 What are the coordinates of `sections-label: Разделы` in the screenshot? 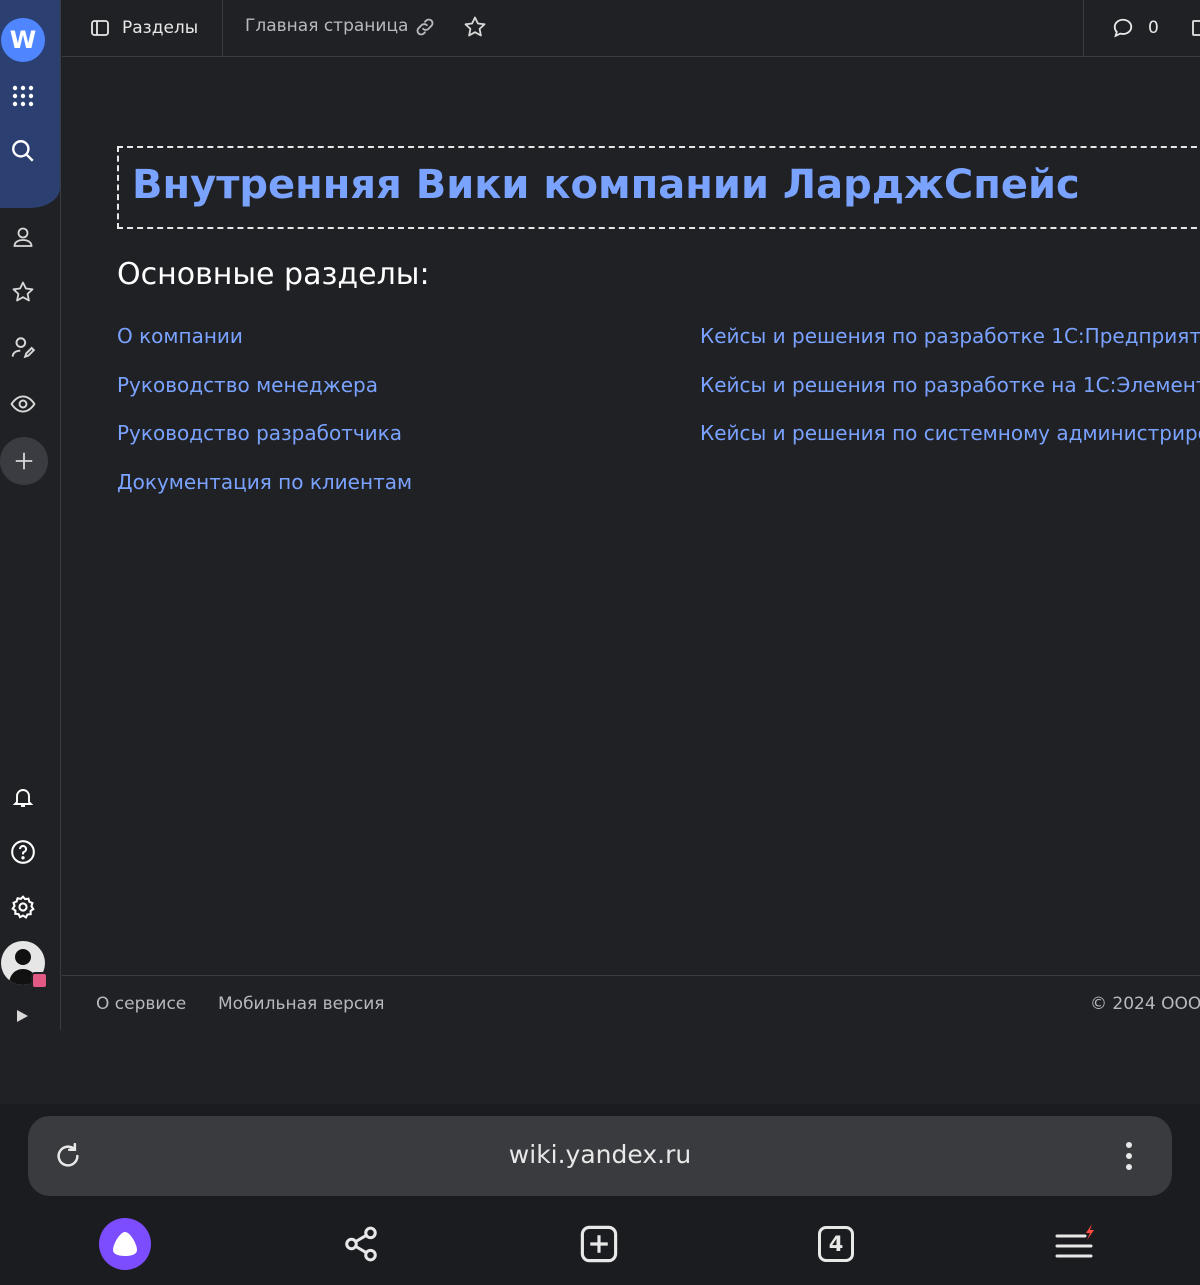 It's located at (160, 28).